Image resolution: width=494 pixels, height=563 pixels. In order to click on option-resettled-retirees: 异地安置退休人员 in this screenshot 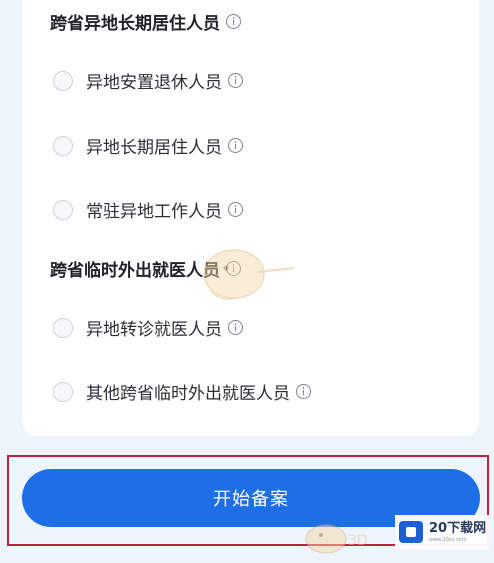, I will do `click(148, 80)`.